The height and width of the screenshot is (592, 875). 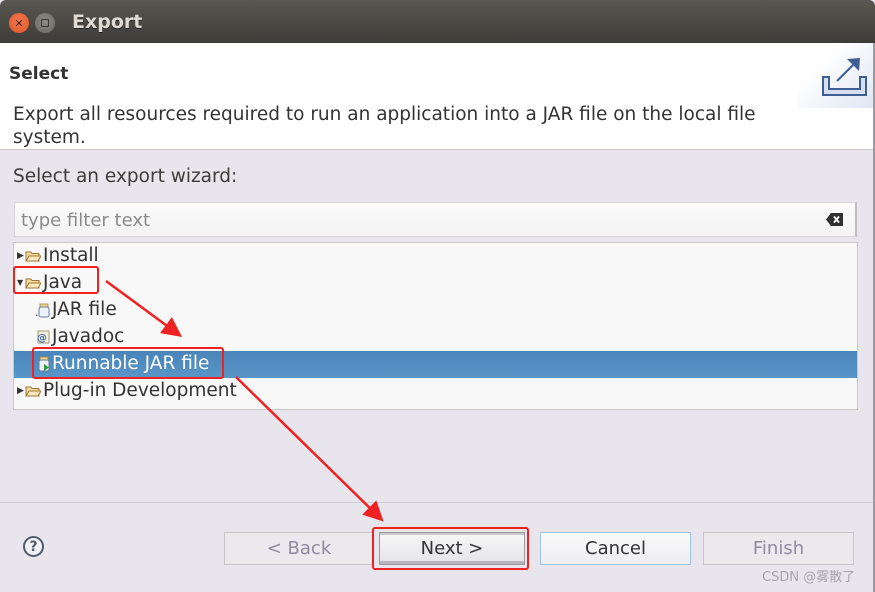 I want to click on back-button: < Back, so click(x=299, y=548).